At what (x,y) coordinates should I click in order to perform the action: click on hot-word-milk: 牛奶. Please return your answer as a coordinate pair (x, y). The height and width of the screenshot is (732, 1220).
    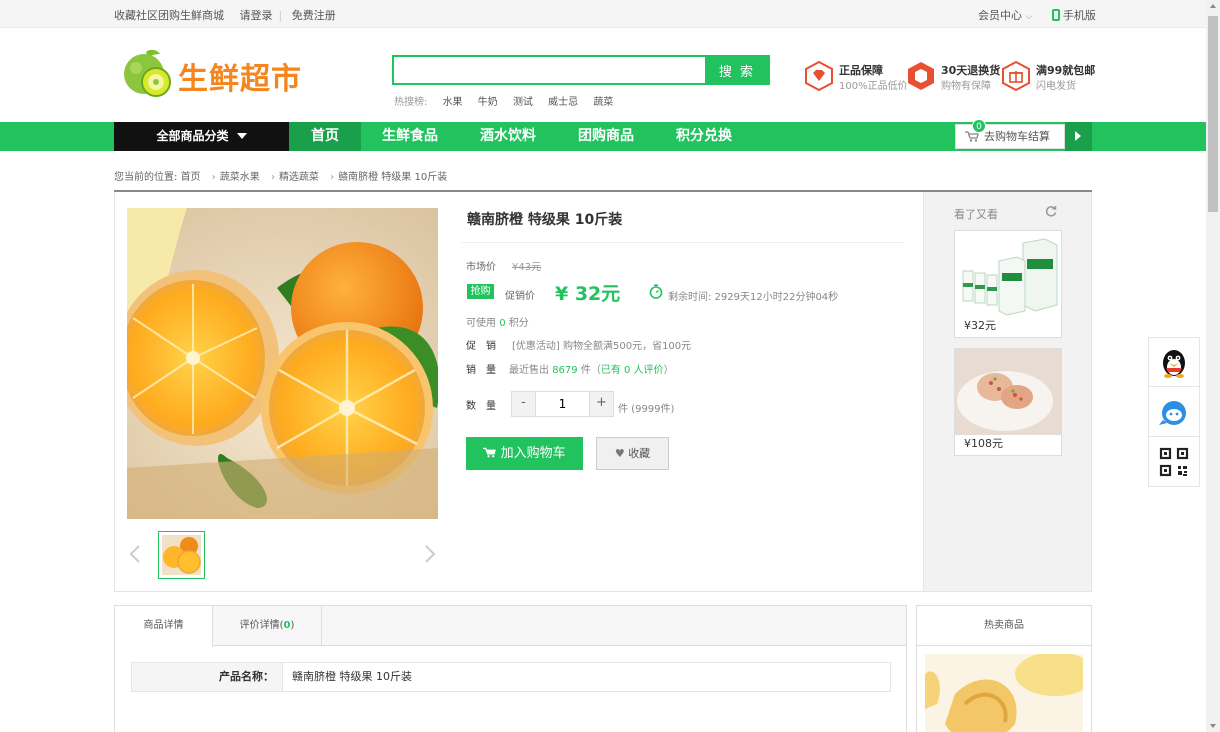
    Looking at the image, I should click on (488, 102).